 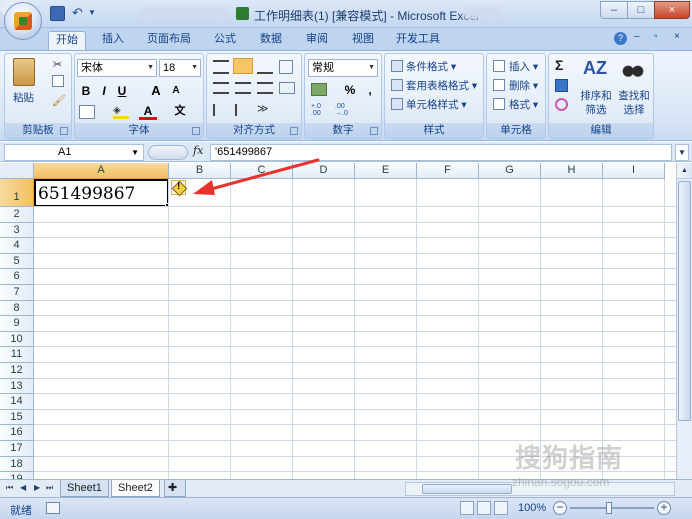 What do you see at coordinates (17, 230) in the screenshot?
I see `row-header-3: 3` at bounding box center [17, 230].